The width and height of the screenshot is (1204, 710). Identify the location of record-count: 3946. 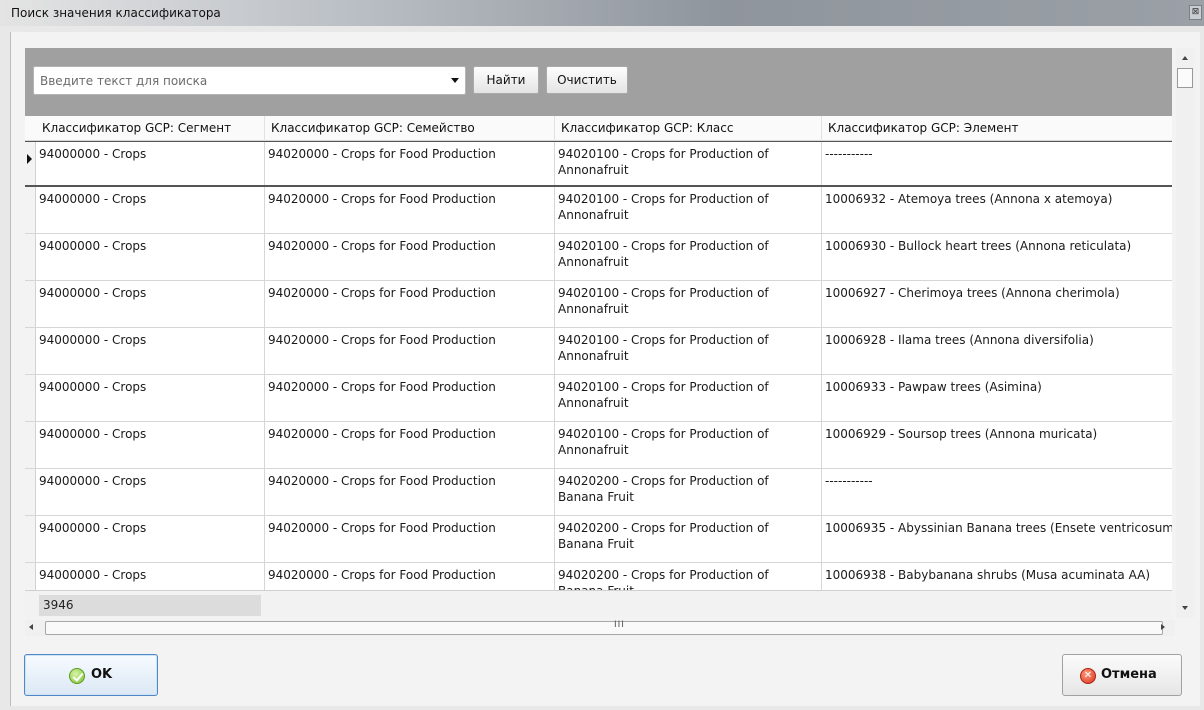
(150, 605).